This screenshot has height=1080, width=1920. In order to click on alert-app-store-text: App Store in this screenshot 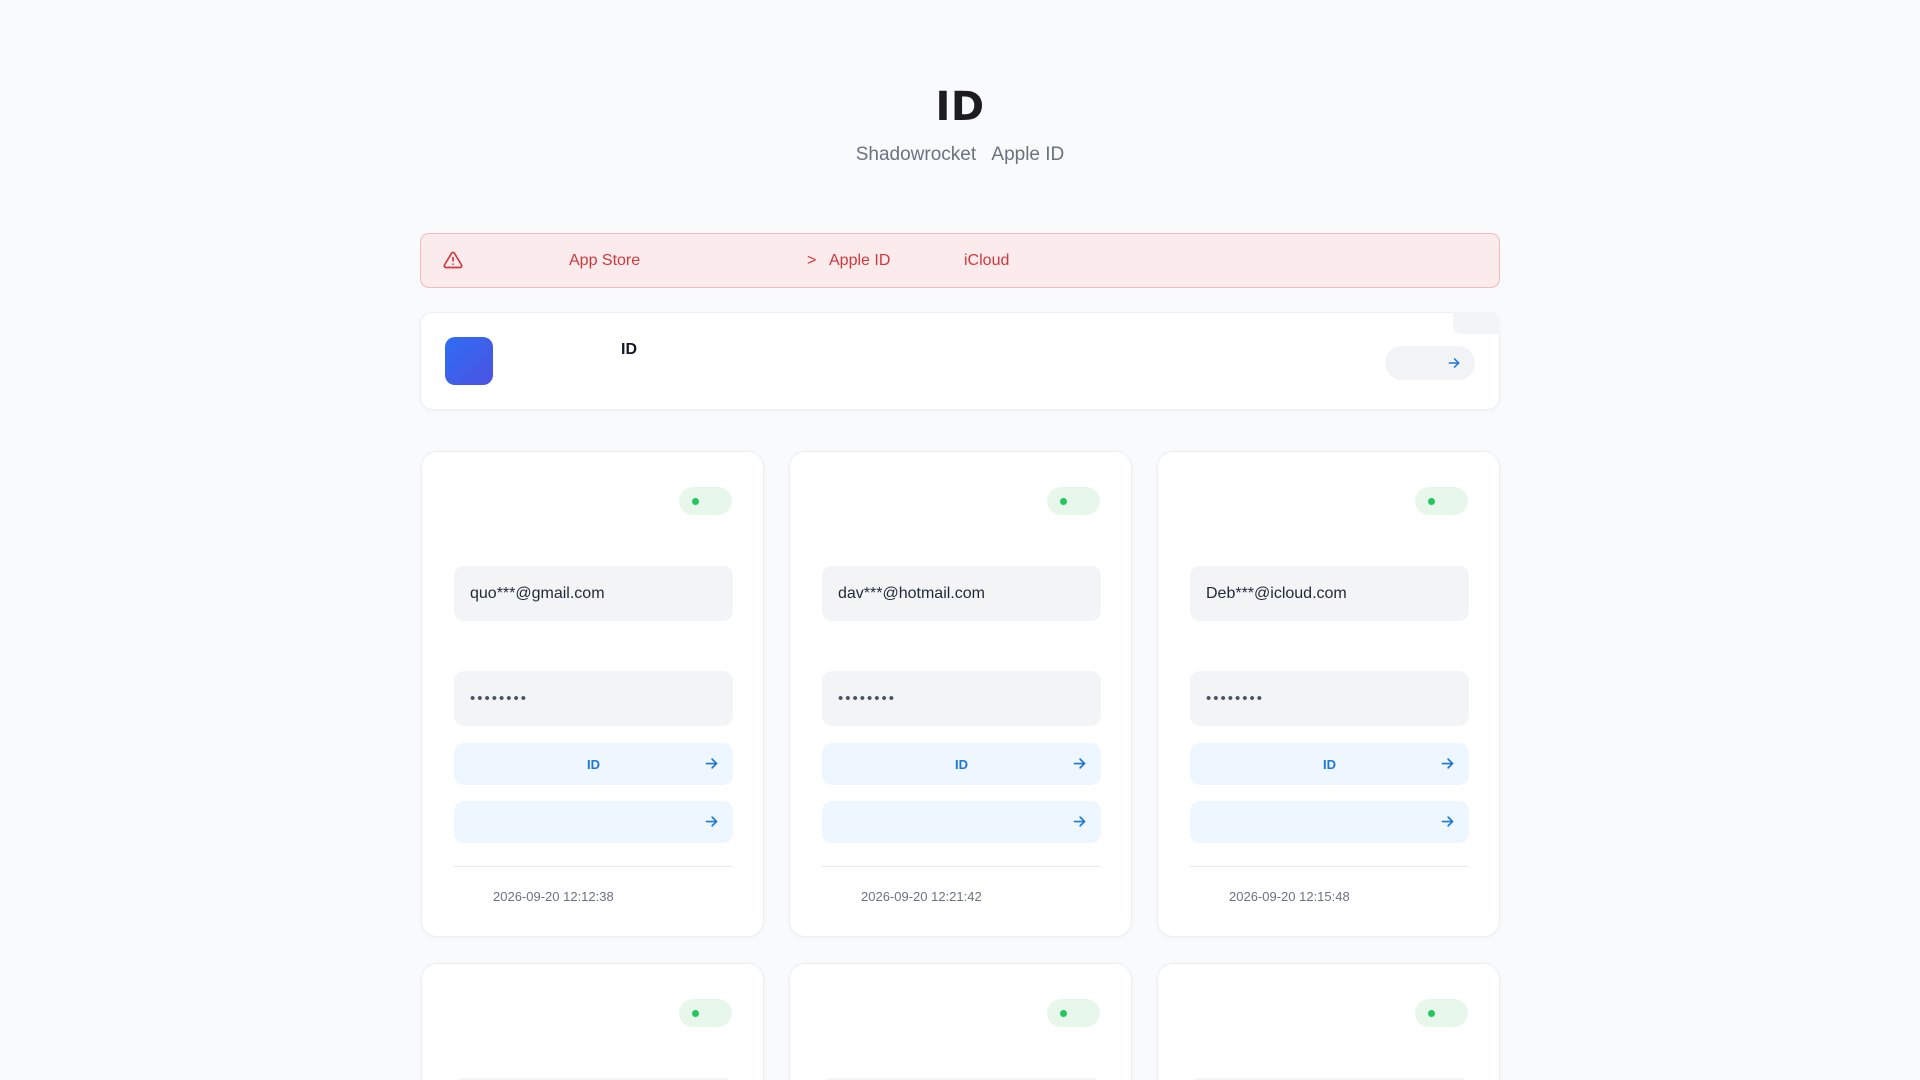, I will do `click(605, 260)`.